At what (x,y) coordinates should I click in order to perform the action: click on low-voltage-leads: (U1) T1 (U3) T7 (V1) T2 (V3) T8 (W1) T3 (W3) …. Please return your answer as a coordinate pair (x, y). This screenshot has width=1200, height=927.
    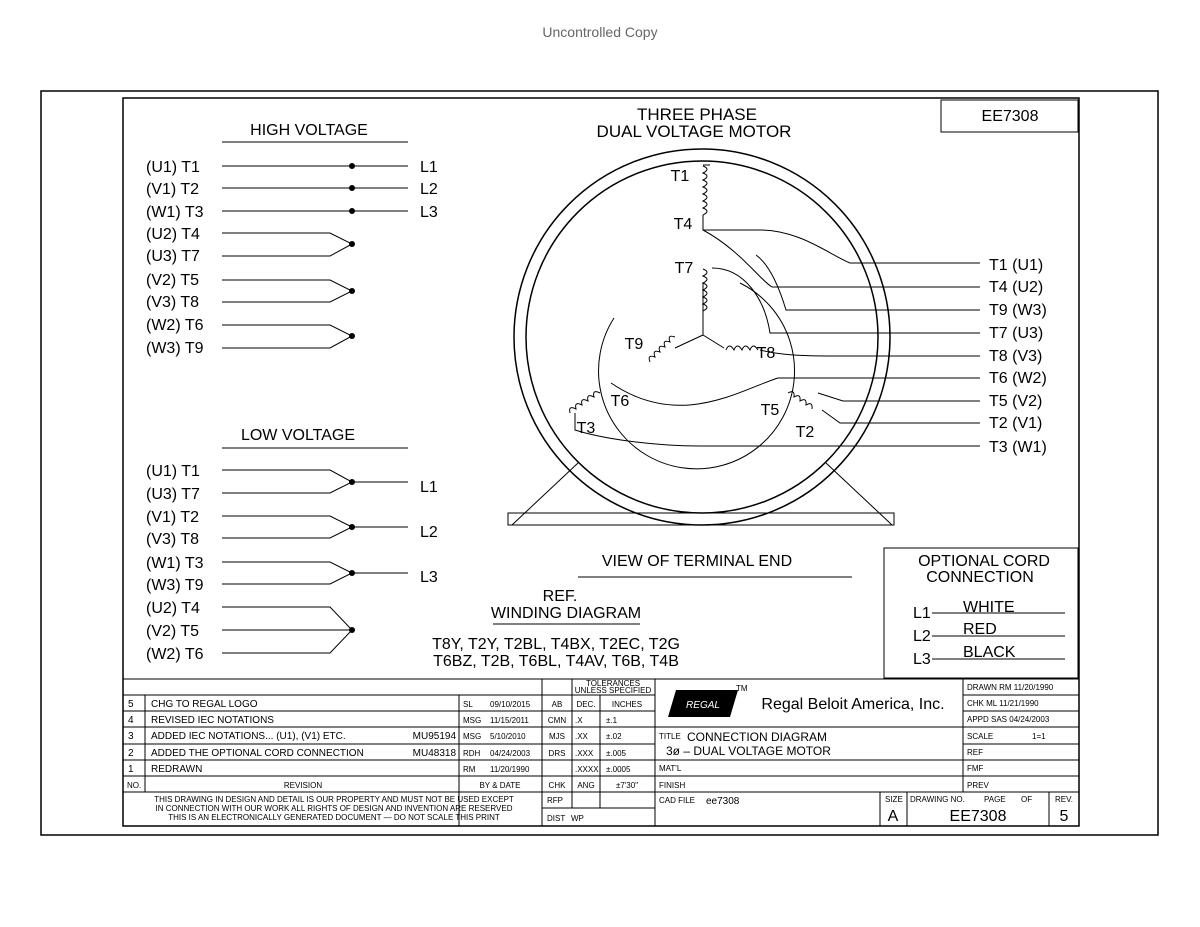
    Looking at the image, I should click on (175, 563).